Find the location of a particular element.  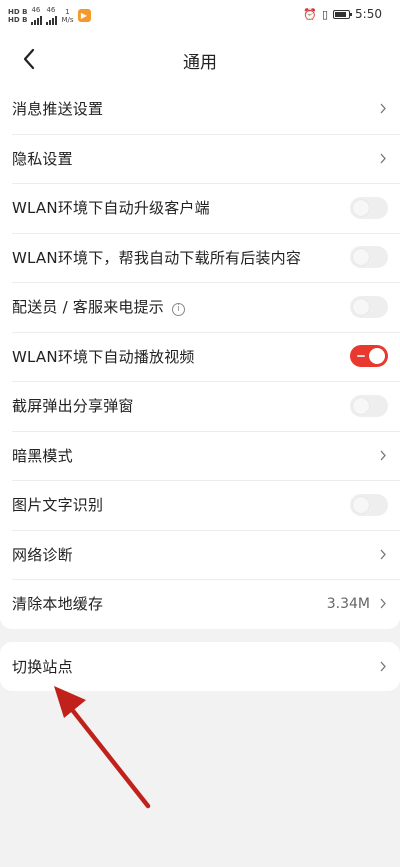

settings-item-auto-play: WLAN环境下自动播放视频 is located at coordinates (200, 356).